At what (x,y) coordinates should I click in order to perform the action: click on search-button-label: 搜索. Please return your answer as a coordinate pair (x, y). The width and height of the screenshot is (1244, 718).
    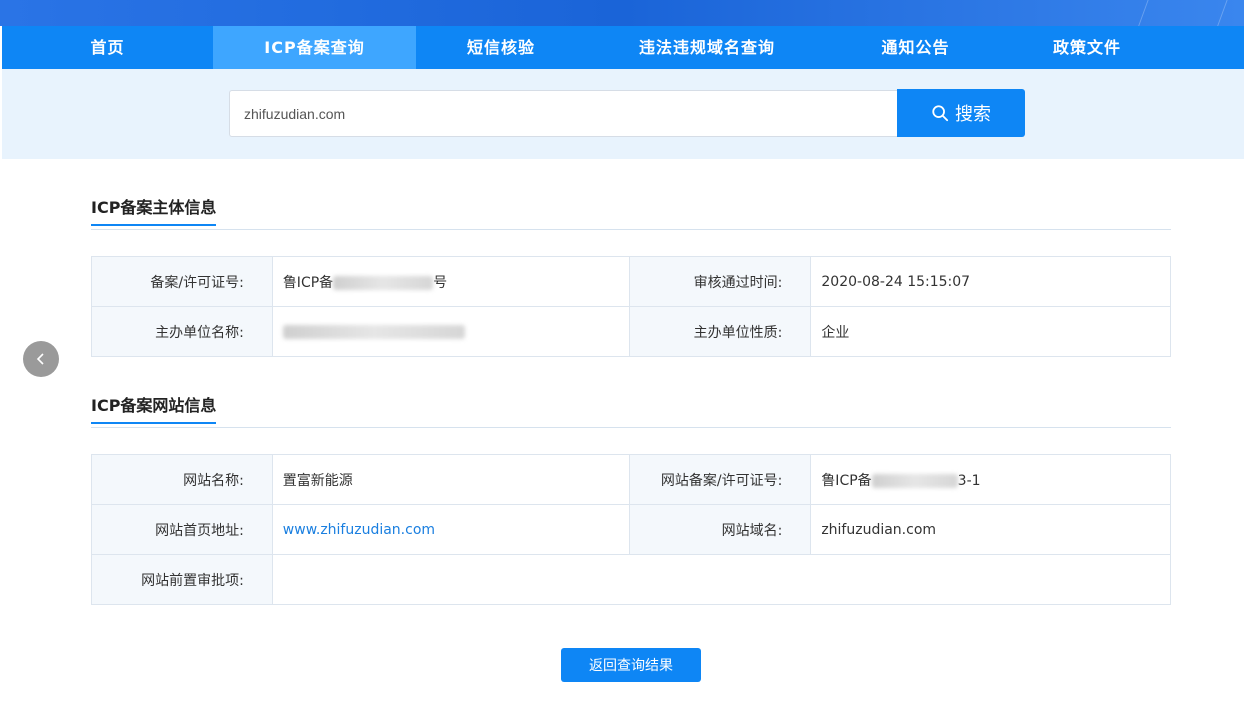
    Looking at the image, I should click on (973, 114).